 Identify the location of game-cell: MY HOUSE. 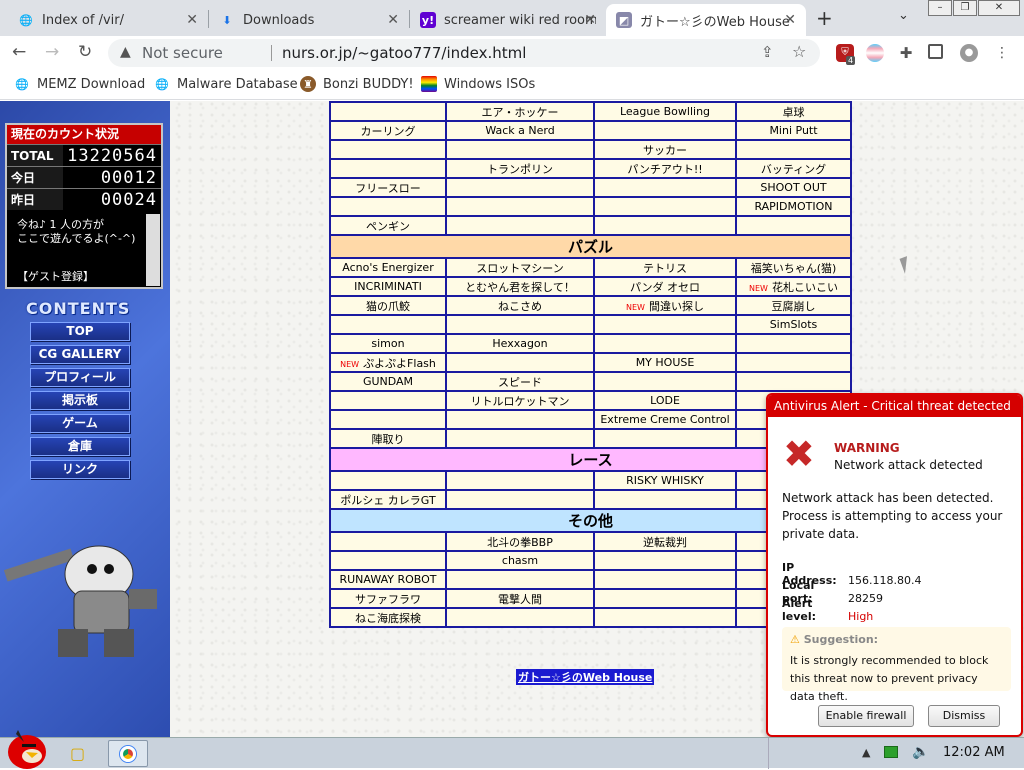
(665, 362).